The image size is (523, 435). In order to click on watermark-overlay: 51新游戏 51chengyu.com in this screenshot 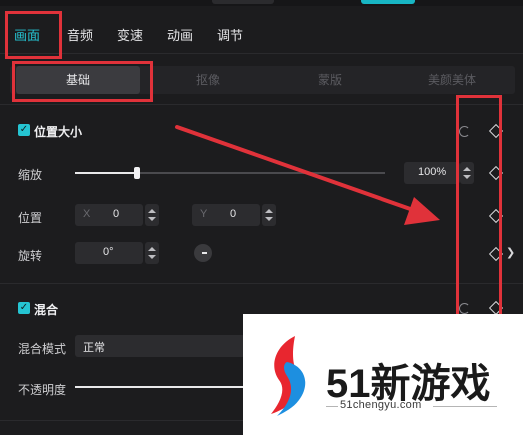, I will do `click(383, 374)`.